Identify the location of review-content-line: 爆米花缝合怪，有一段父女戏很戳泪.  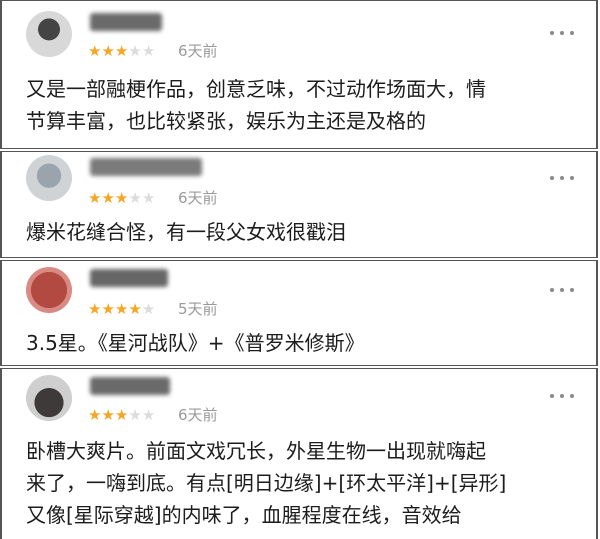
(186, 232).